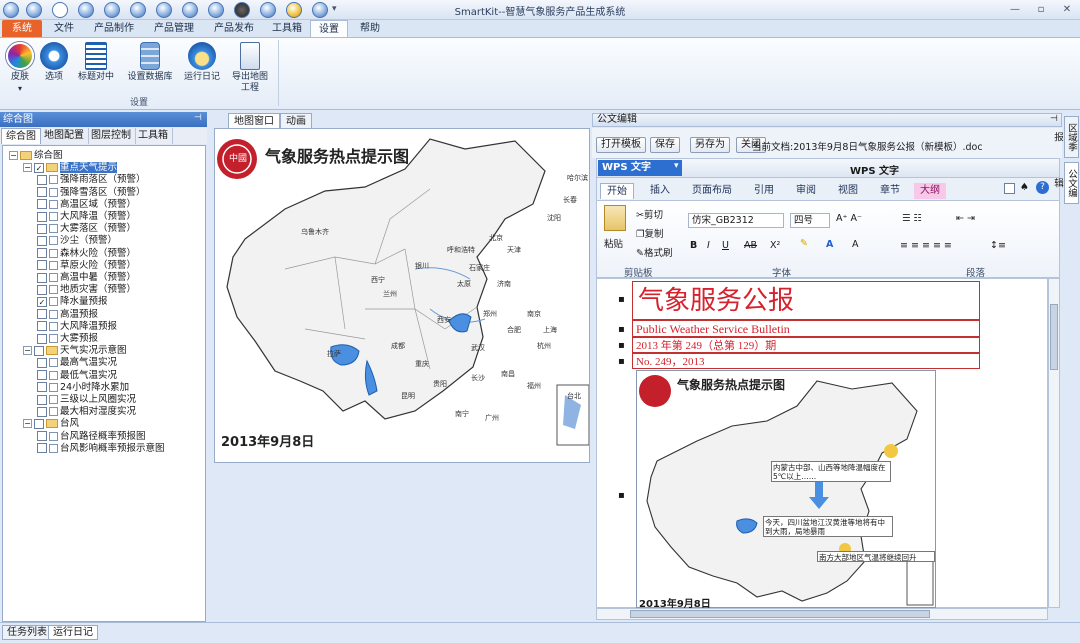 The width and height of the screenshot is (1080, 643). I want to click on wps-logo-menu: WPS 文字, so click(640, 168).